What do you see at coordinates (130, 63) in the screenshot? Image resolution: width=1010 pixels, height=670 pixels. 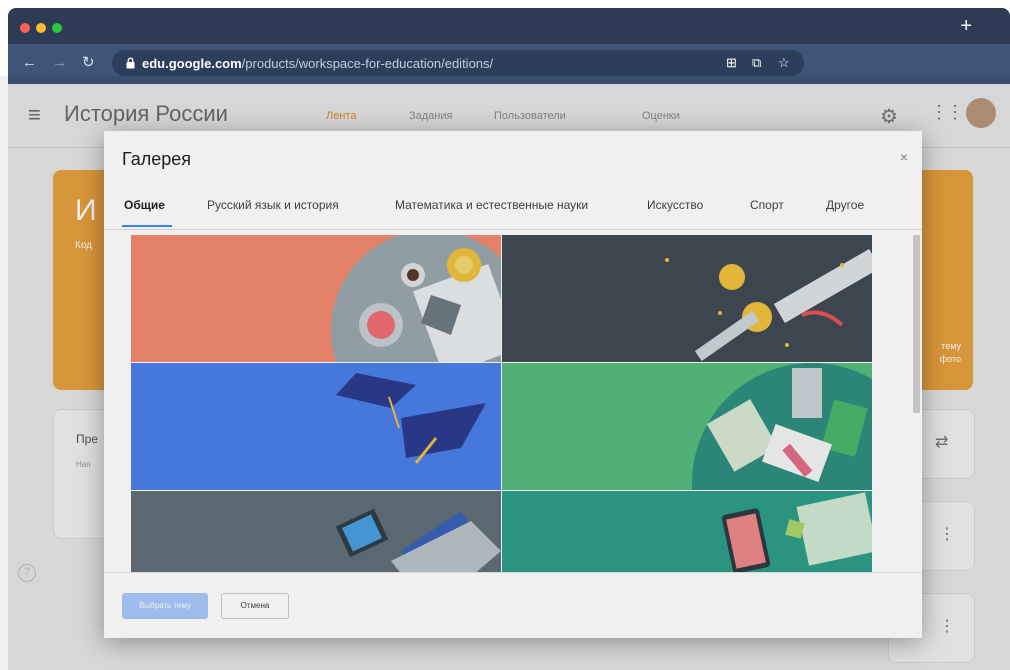 I see `lock-icon` at bounding box center [130, 63].